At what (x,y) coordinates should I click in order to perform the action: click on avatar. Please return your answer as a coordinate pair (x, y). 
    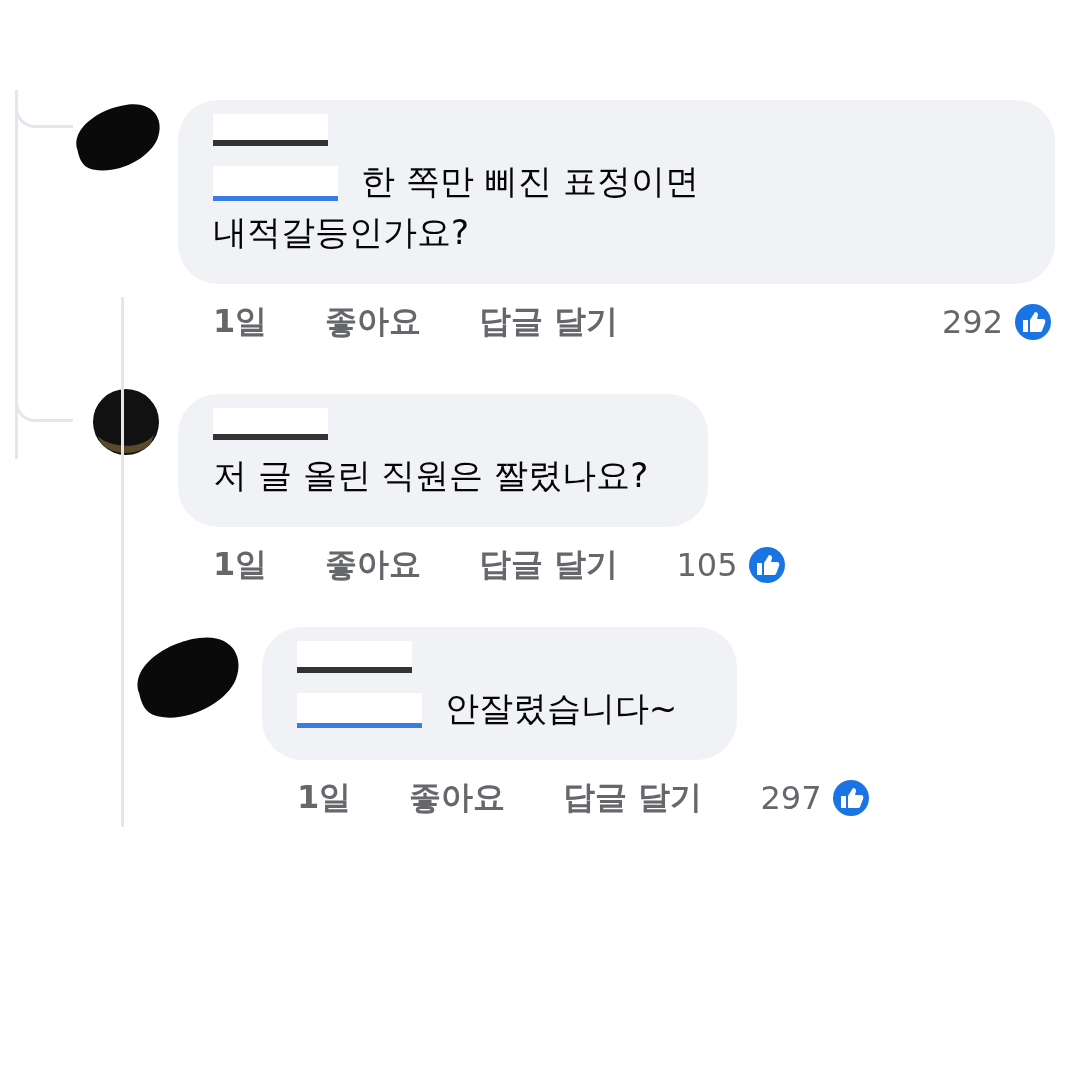
    Looking at the image, I should click on (126, 422).